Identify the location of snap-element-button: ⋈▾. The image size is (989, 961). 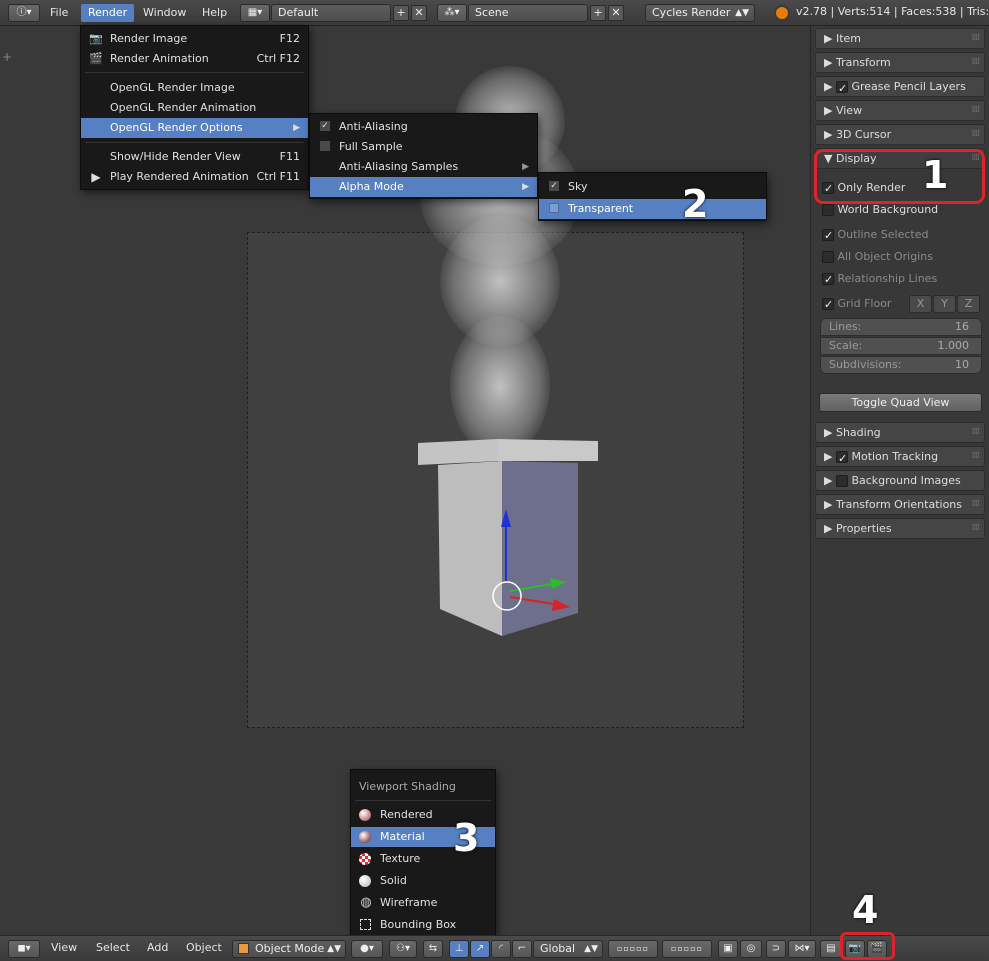
(802, 949).